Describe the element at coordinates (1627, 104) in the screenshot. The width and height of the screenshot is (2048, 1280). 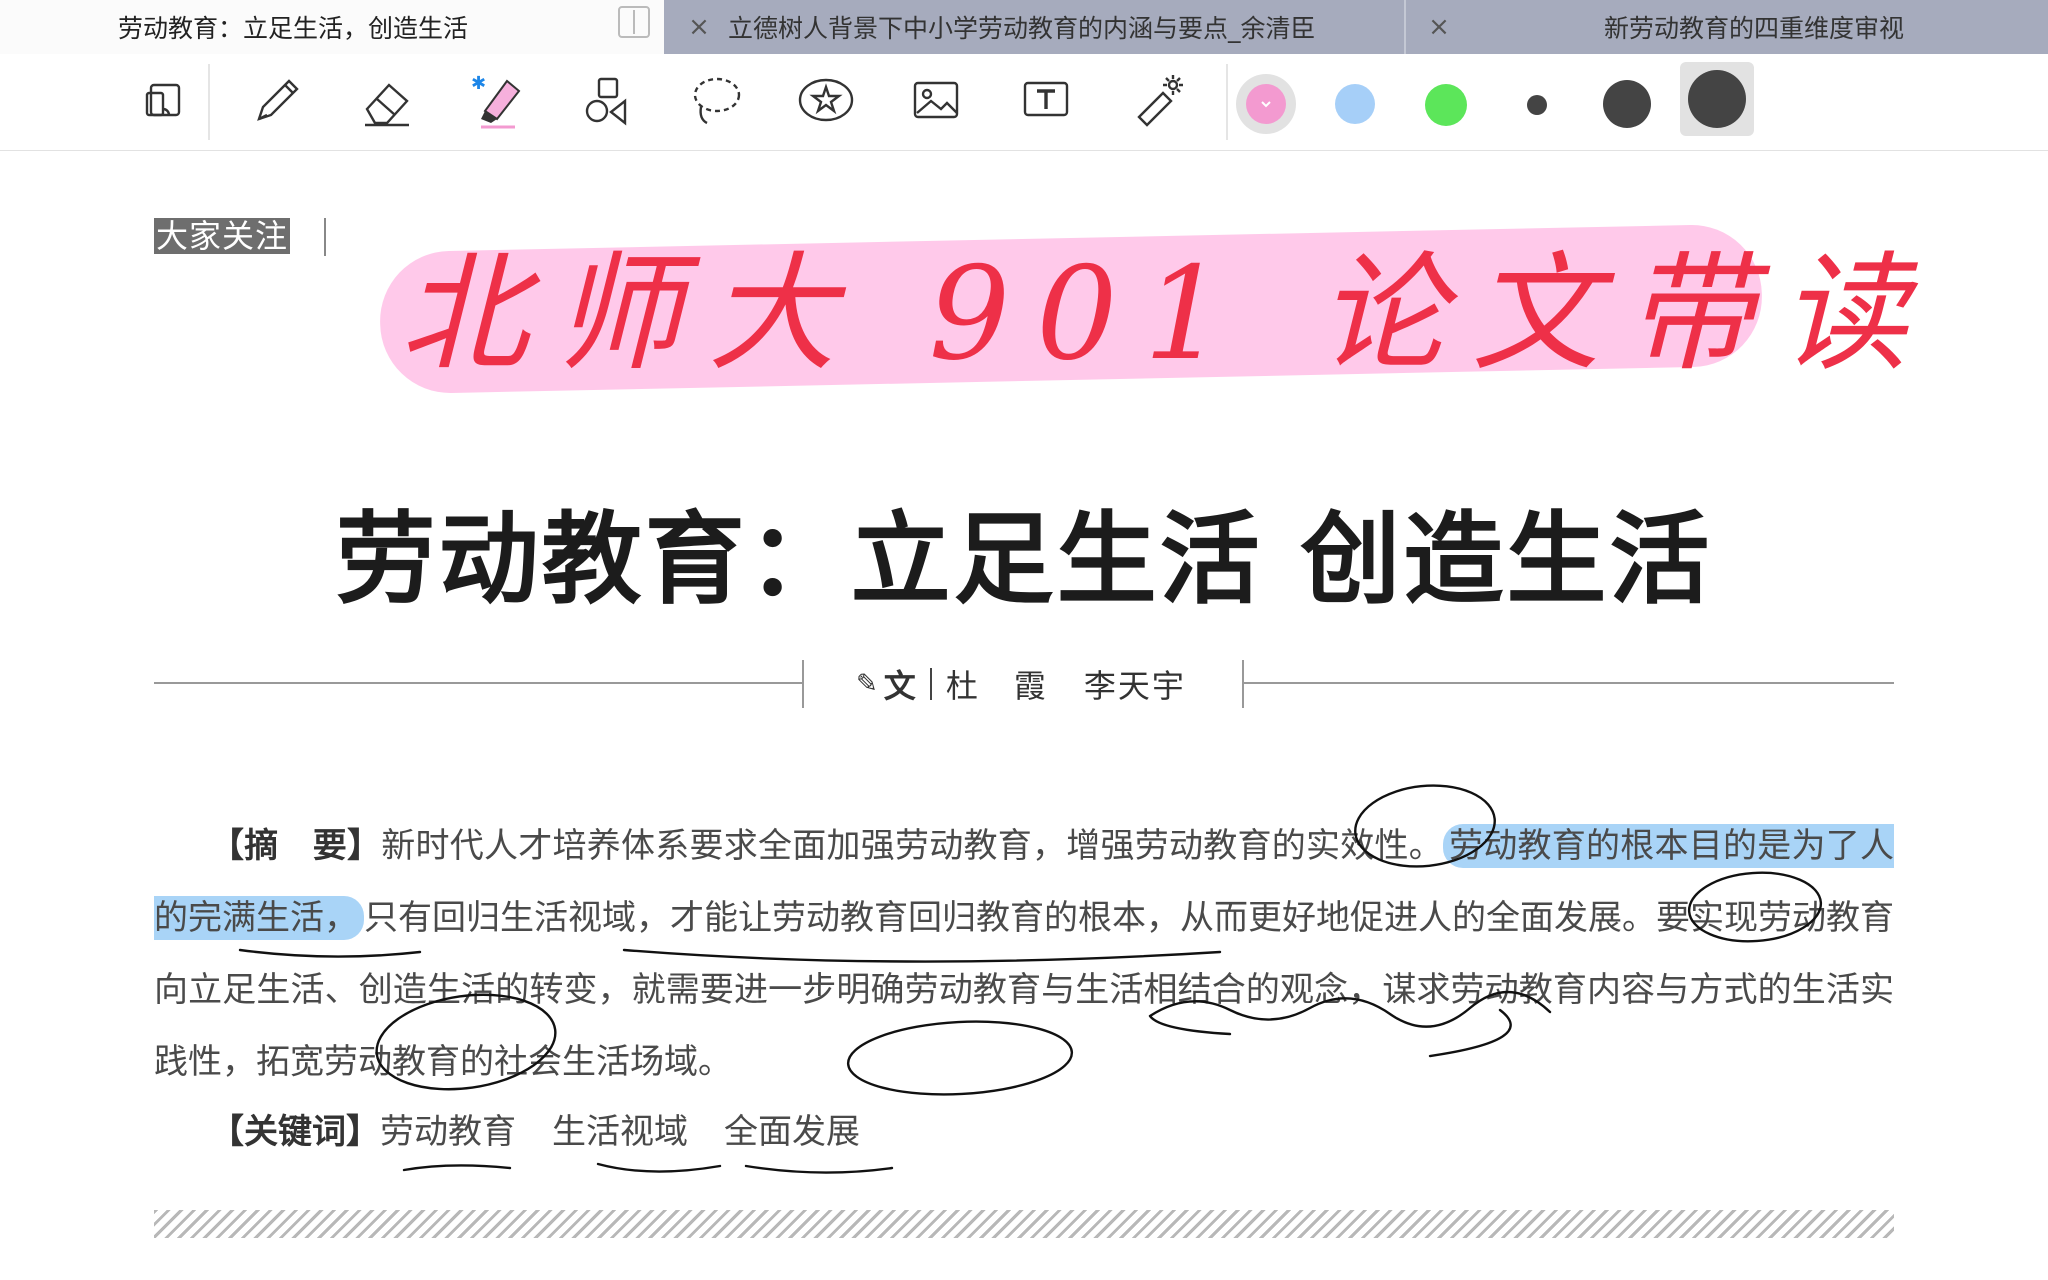
I see `stroke-size-medium` at that location.